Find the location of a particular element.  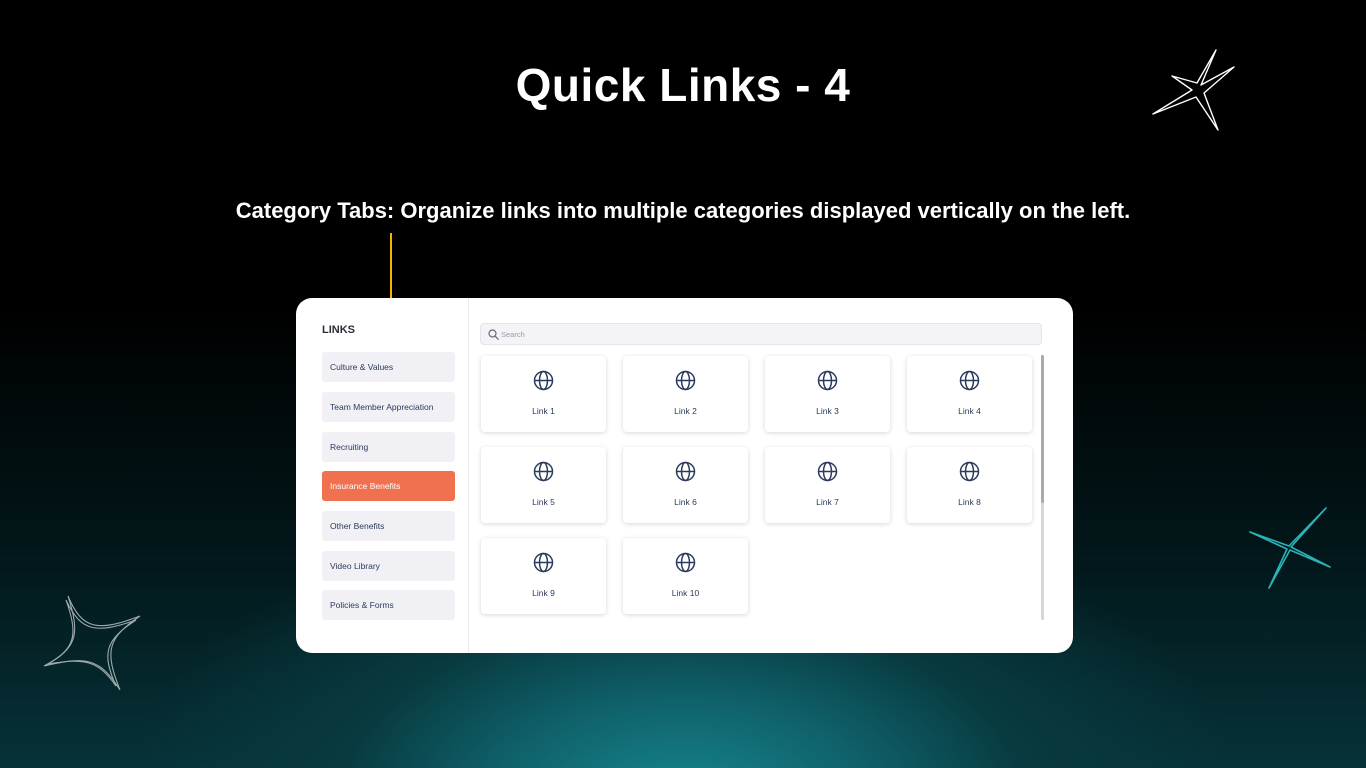

link-tile-10: Link 10 is located at coordinates (685, 576).